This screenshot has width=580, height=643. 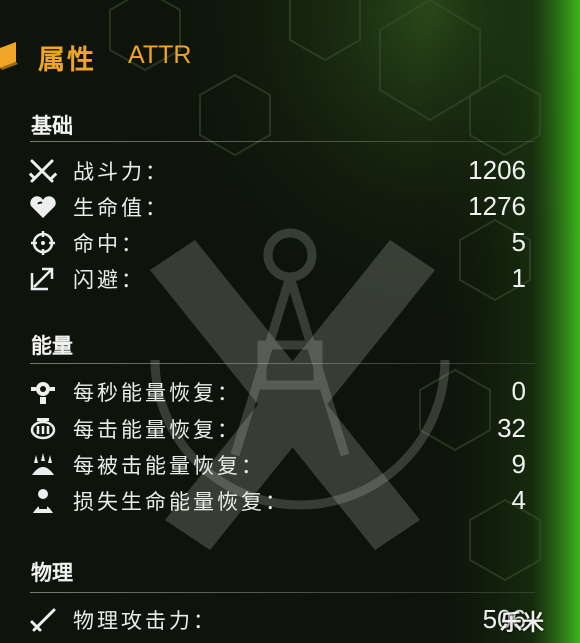 I want to click on section-title-energy: 能量, so click(x=52, y=345).